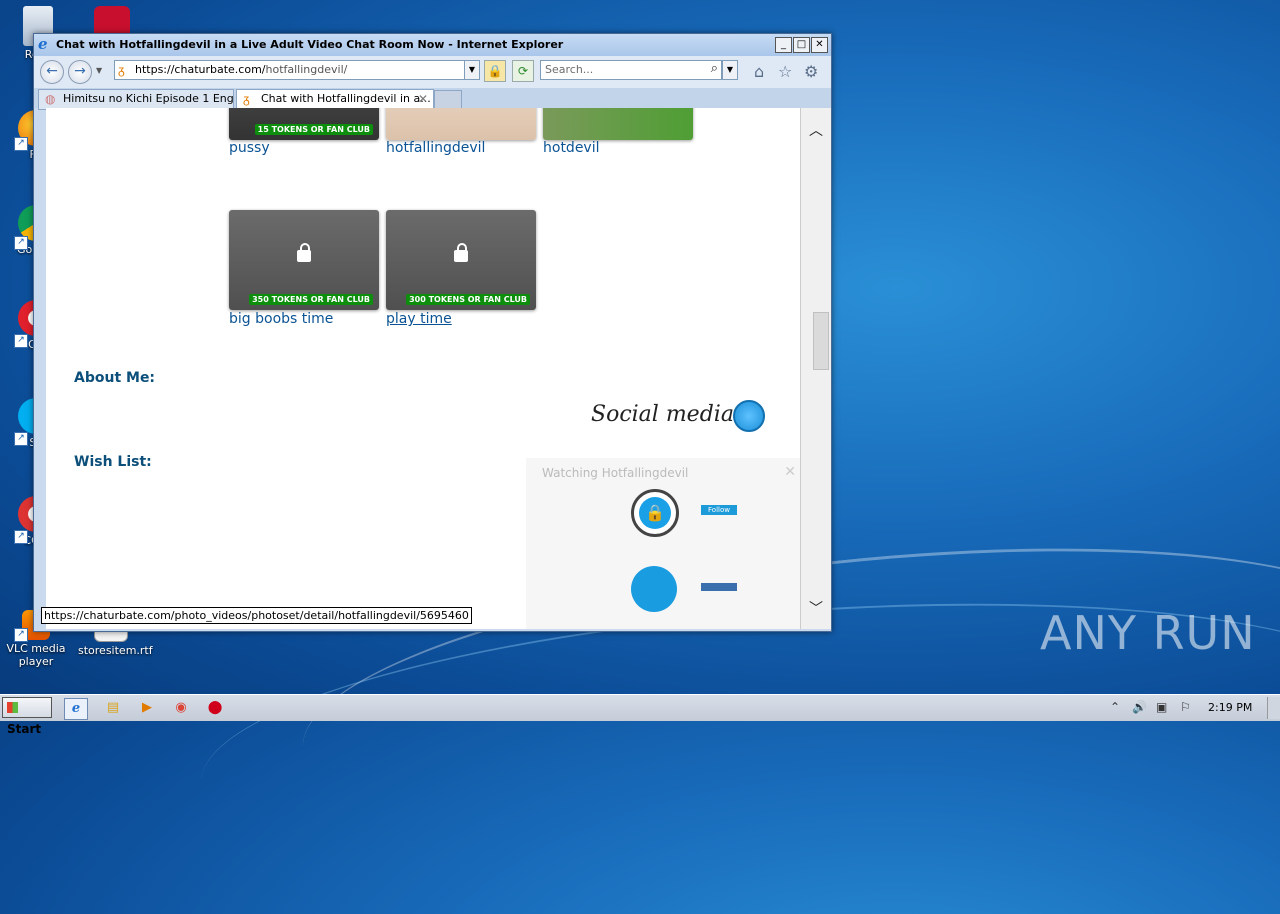  I want to click on taskbar-ie-icon: e, so click(76, 709).